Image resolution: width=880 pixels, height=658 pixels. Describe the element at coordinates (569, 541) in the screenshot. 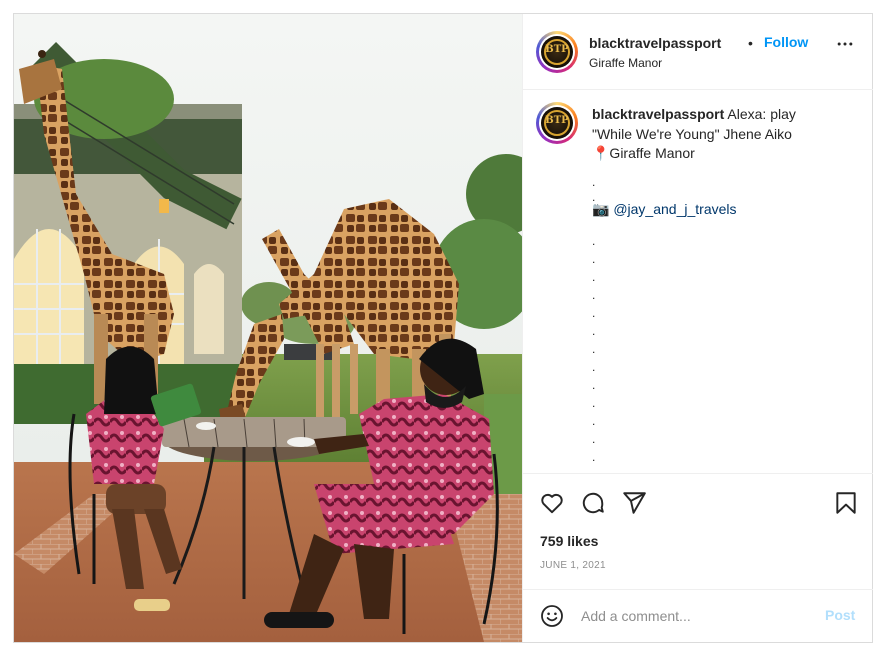

I see `likes-count: 759 likes` at that location.